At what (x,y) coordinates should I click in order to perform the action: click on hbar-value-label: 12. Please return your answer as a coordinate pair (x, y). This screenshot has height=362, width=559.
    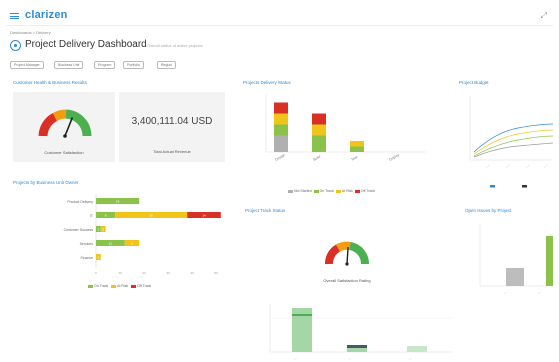
    Looking at the image, I should click on (111, 244).